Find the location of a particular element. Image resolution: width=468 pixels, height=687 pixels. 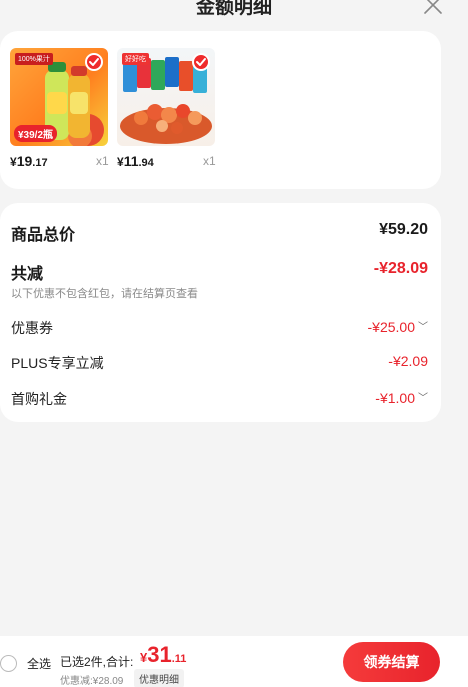

product-image: 好好吃 is located at coordinates (166, 97).